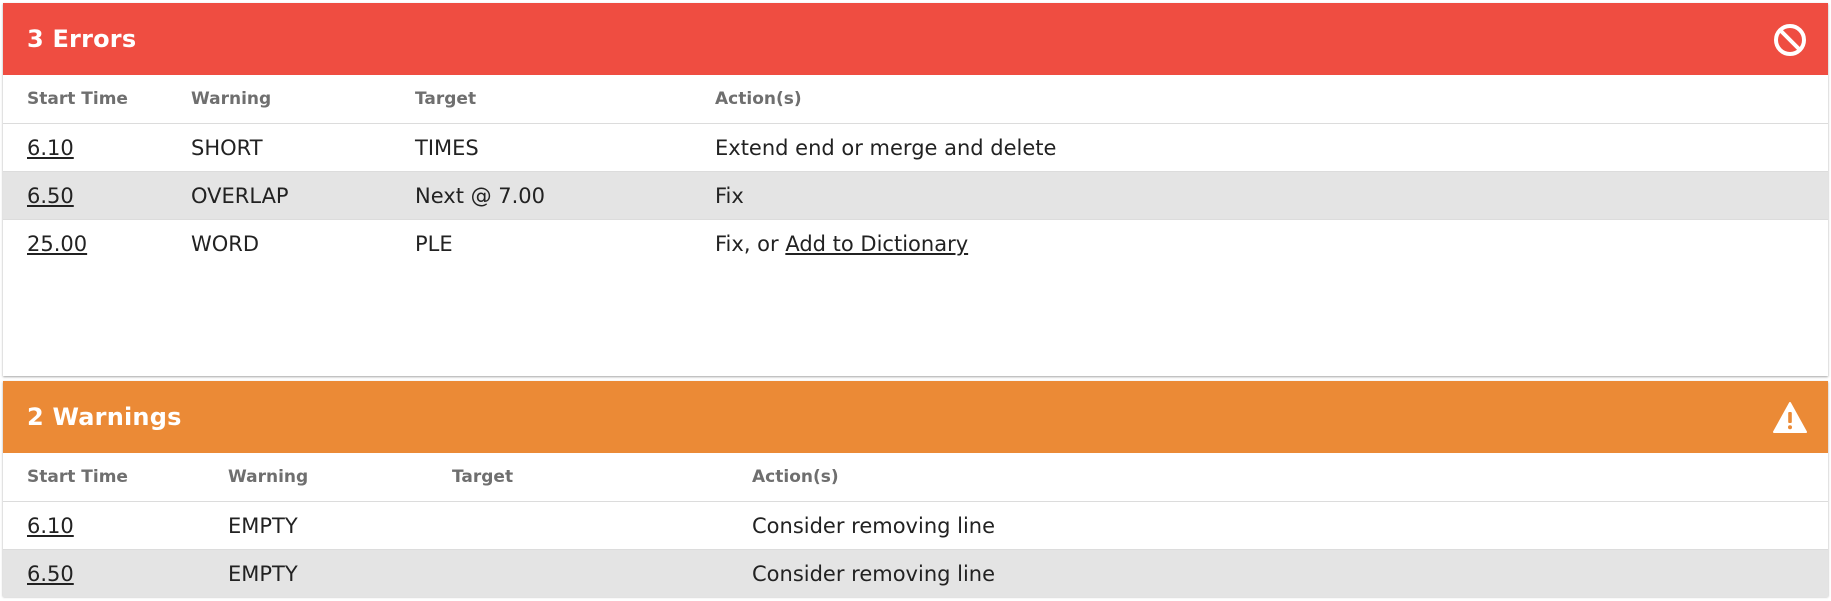 The image size is (1831, 601). Describe the element at coordinates (565, 195) in the screenshot. I see `target-cell: Next @ 7.00` at that location.